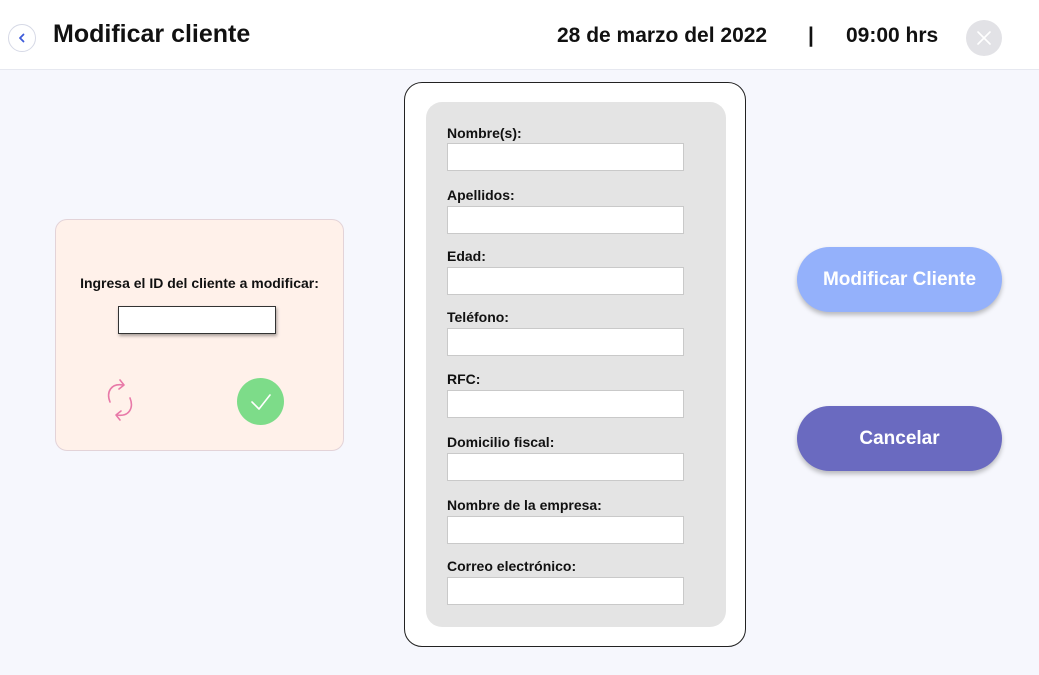  Describe the element at coordinates (565, 467) in the screenshot. I see `domicilio-fiscal-input` at that location.